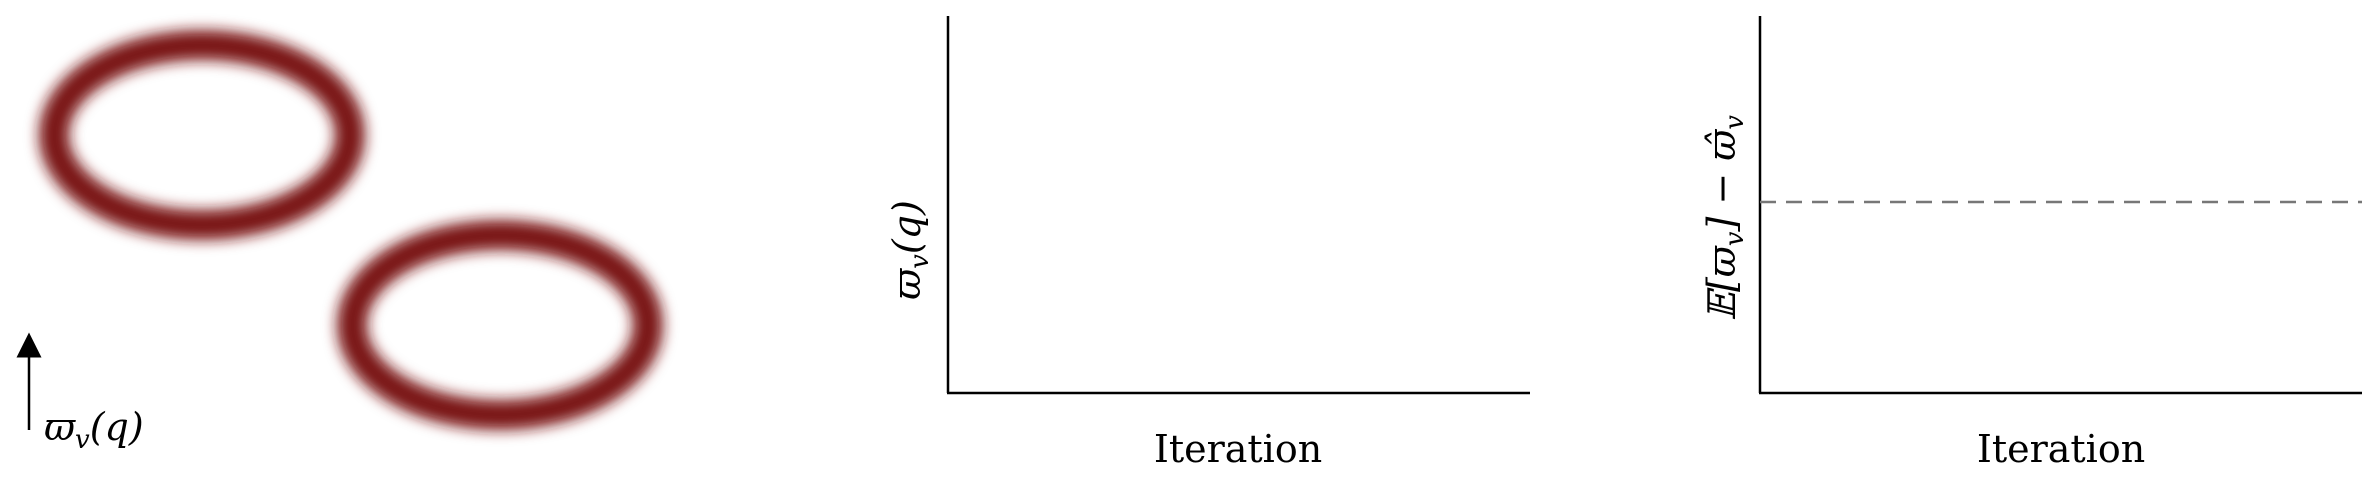 The width and height of the screenshot is (2376, 501). What do you see at coordinates (500, 325) in the screenshot?
I see `lower-ring` at bounding box center [500, 325].